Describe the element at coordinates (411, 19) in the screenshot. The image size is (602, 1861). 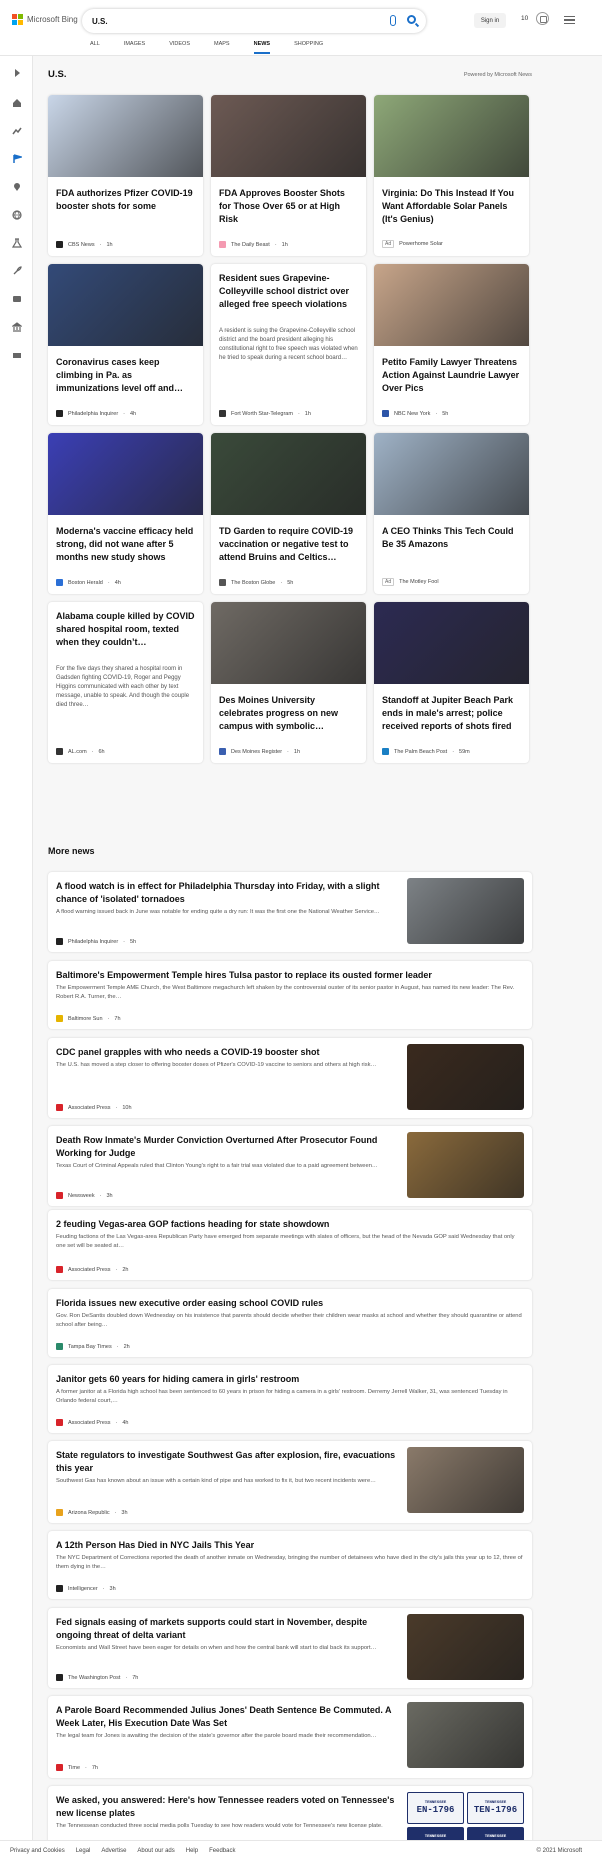
I see `search-icon` at that location.